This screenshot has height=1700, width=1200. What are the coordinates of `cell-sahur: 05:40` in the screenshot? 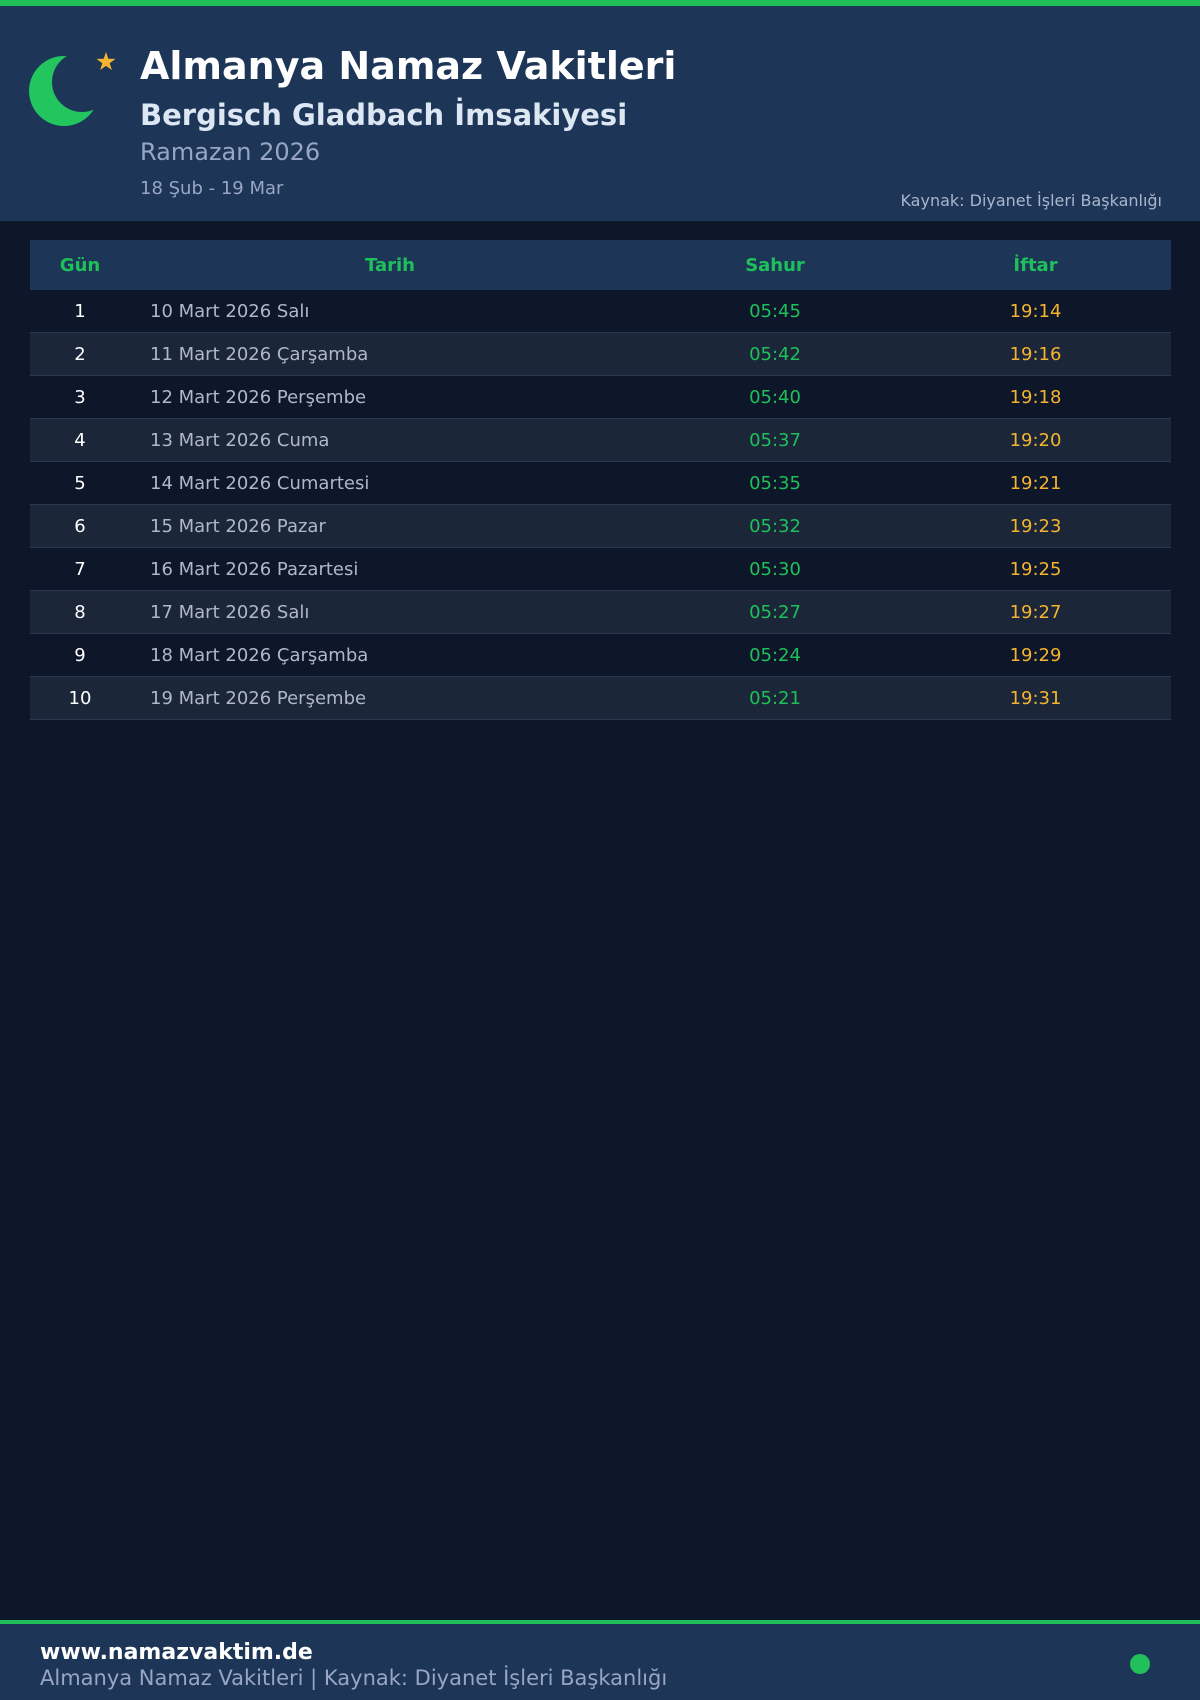 It's located at (775, 397).